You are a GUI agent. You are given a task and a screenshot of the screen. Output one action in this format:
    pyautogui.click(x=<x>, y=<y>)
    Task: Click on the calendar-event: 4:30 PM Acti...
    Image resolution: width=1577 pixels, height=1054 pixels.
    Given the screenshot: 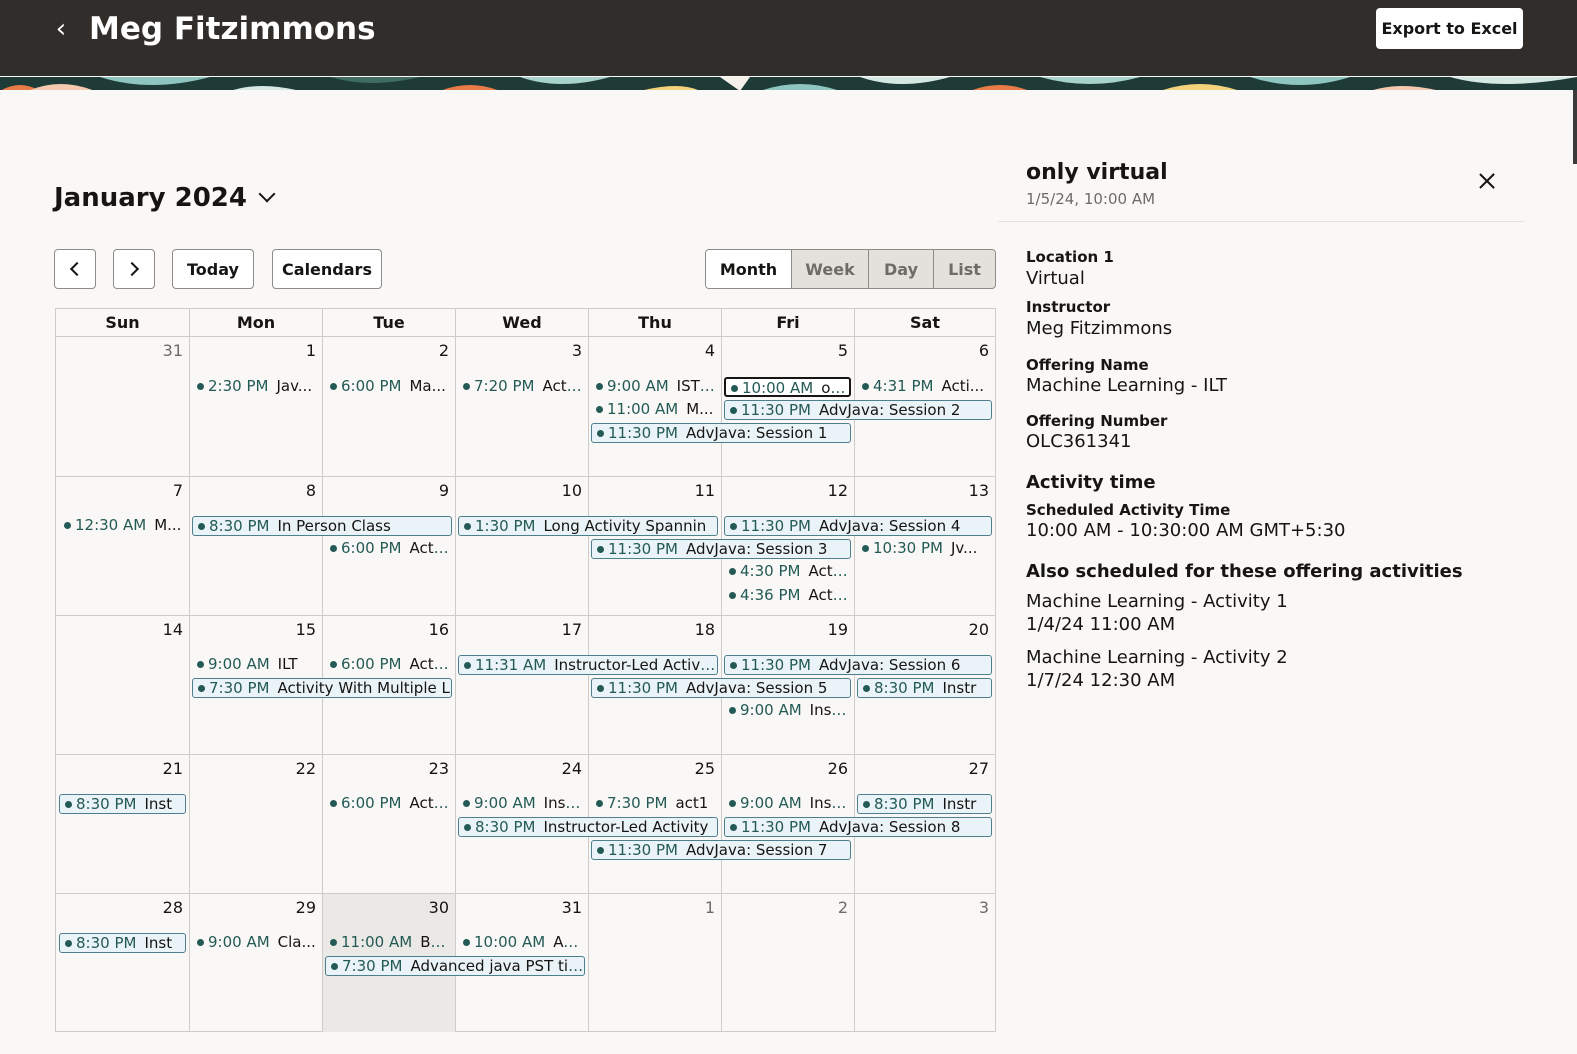 What is the action you would take?
    pyautogui.click(x=787, y=571)
    